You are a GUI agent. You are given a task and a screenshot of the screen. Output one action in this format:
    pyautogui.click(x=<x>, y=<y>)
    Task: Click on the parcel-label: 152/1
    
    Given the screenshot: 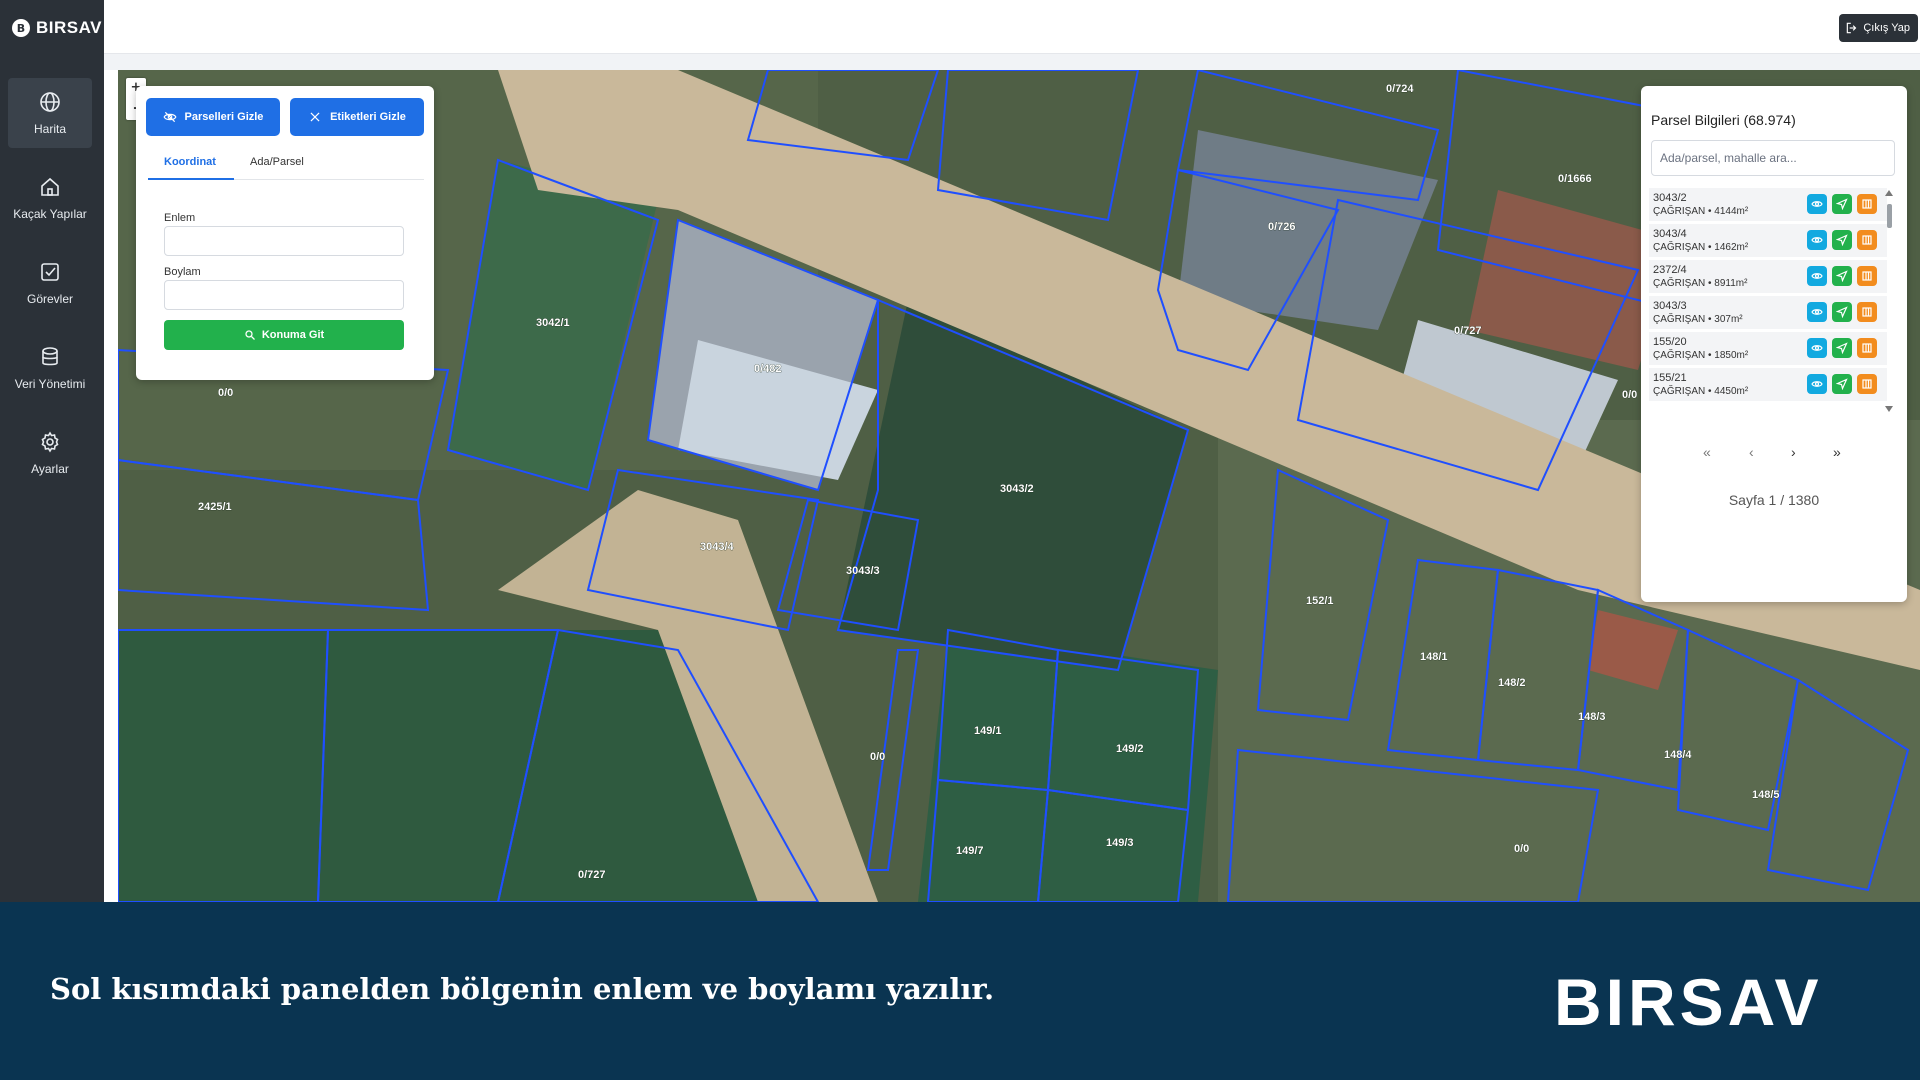 What is the action you would take?
    pyautogui.click(x=1320, y=601)
    